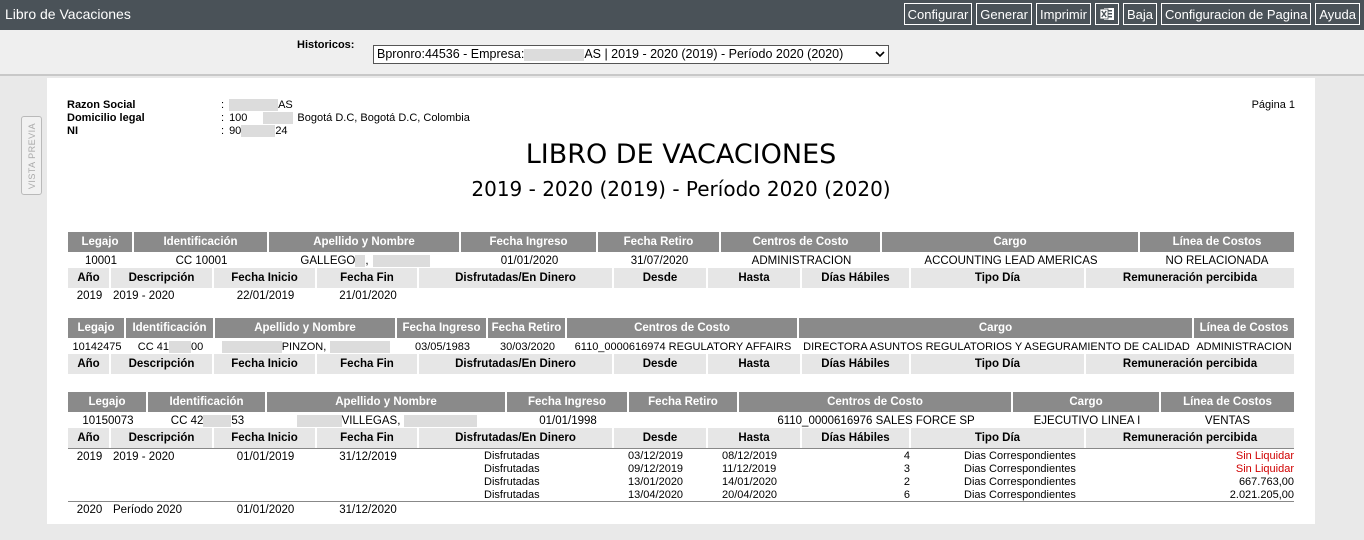 Image resolution: width=1364 pixels, height=540 pixels. Describe the element at coordinates (235, 131) in the screenshot. I see `ni-prefix: 90` at that location.